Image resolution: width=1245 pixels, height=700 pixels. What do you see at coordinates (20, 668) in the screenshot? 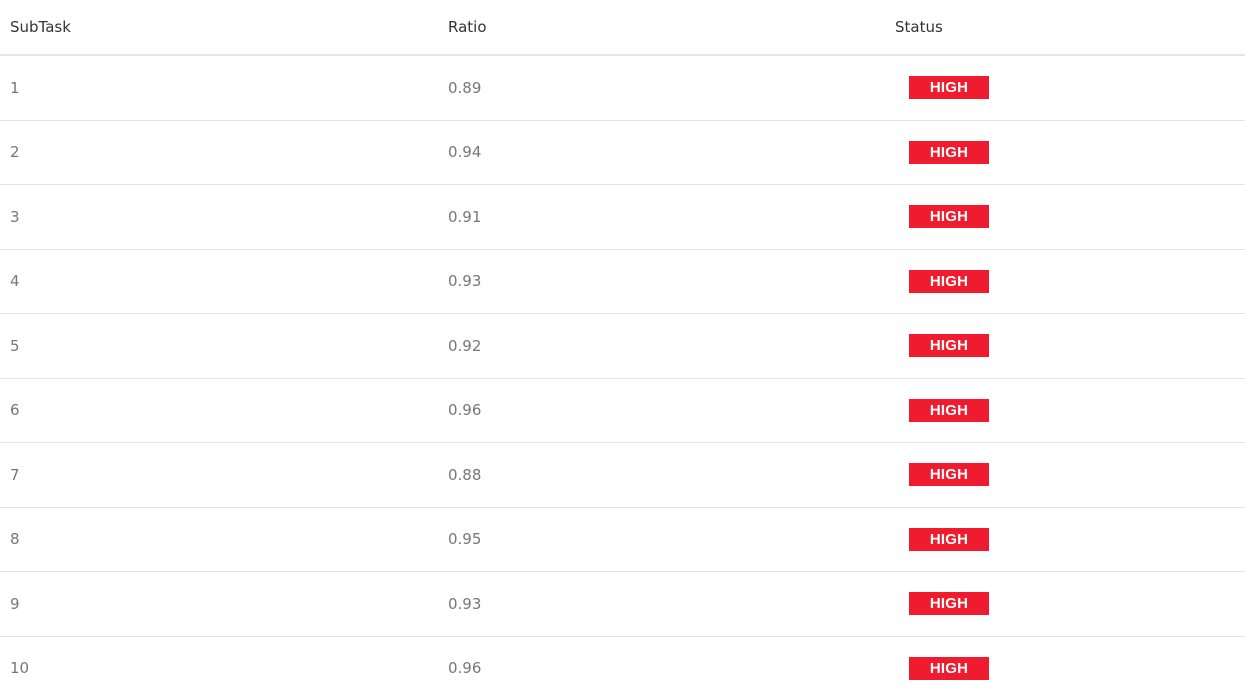
I see `subtask-cell: 10` at bounding box center [20, 668].